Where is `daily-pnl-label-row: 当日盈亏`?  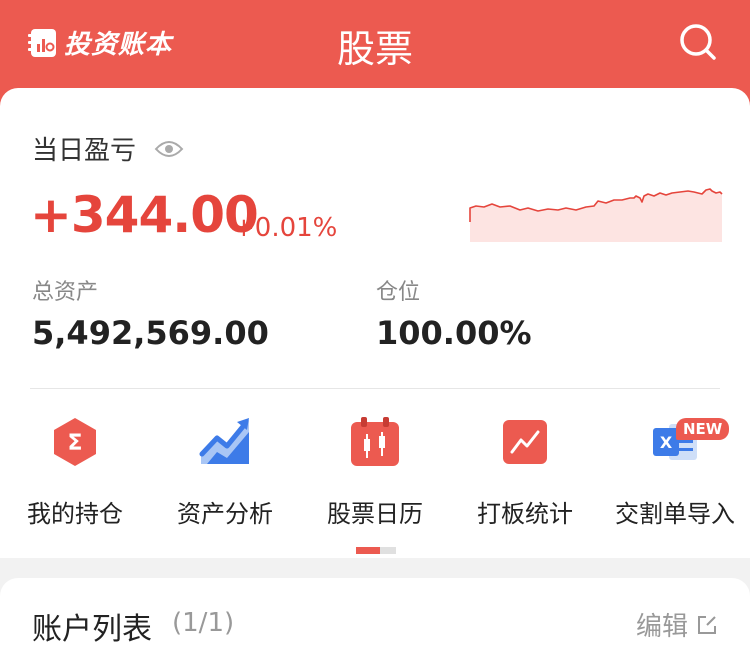
daily-pnl-label-row: 当日盈亏 is located at coordinates (108, 148).